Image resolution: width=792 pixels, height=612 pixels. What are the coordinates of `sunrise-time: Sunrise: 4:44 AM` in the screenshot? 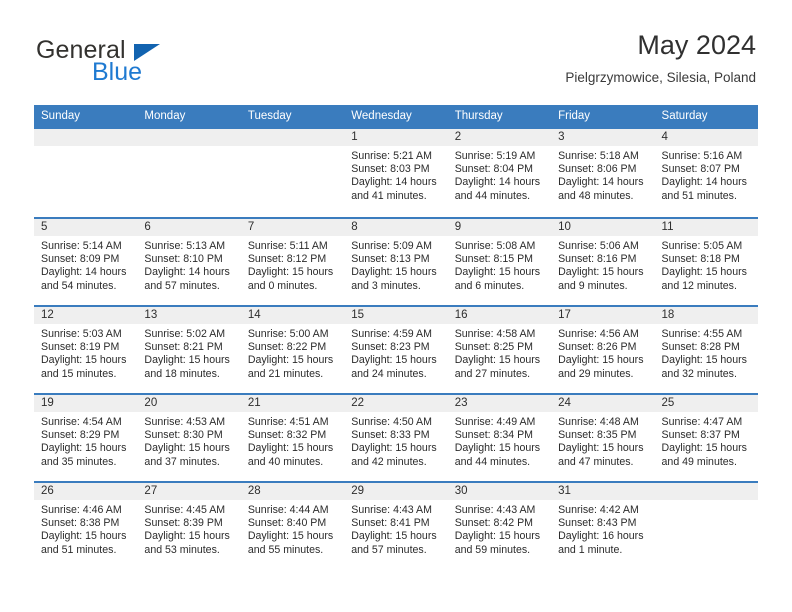 It's located at (288, 510).